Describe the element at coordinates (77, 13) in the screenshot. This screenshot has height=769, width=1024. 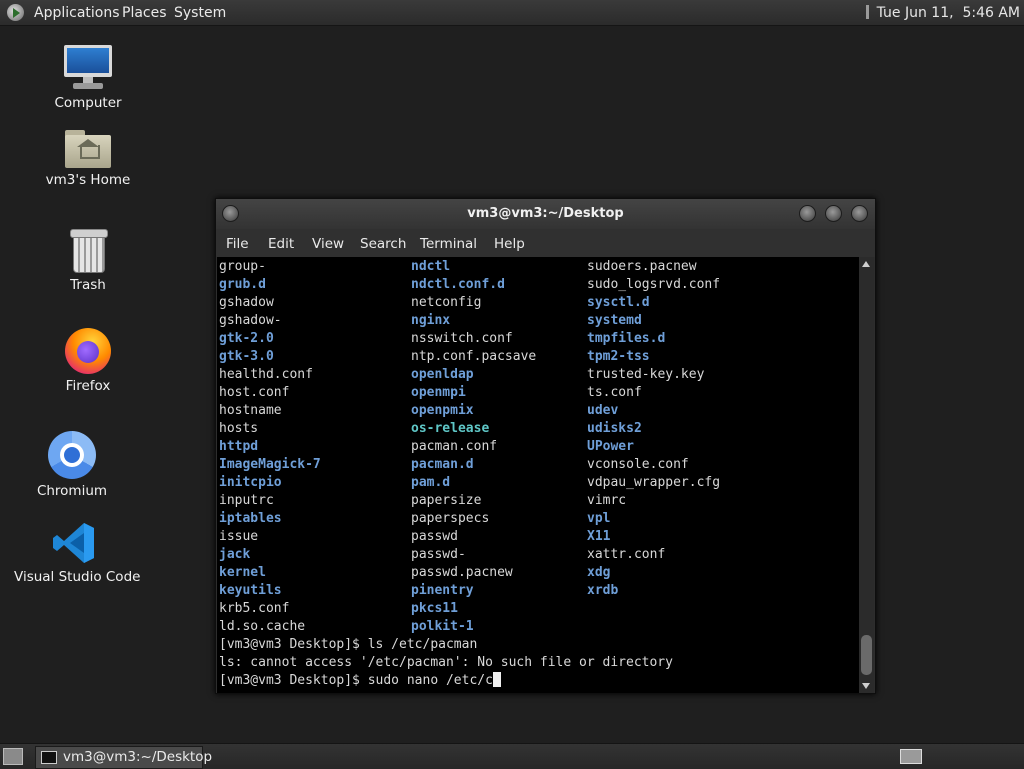
I see `applications-menu: Applications` at that location.